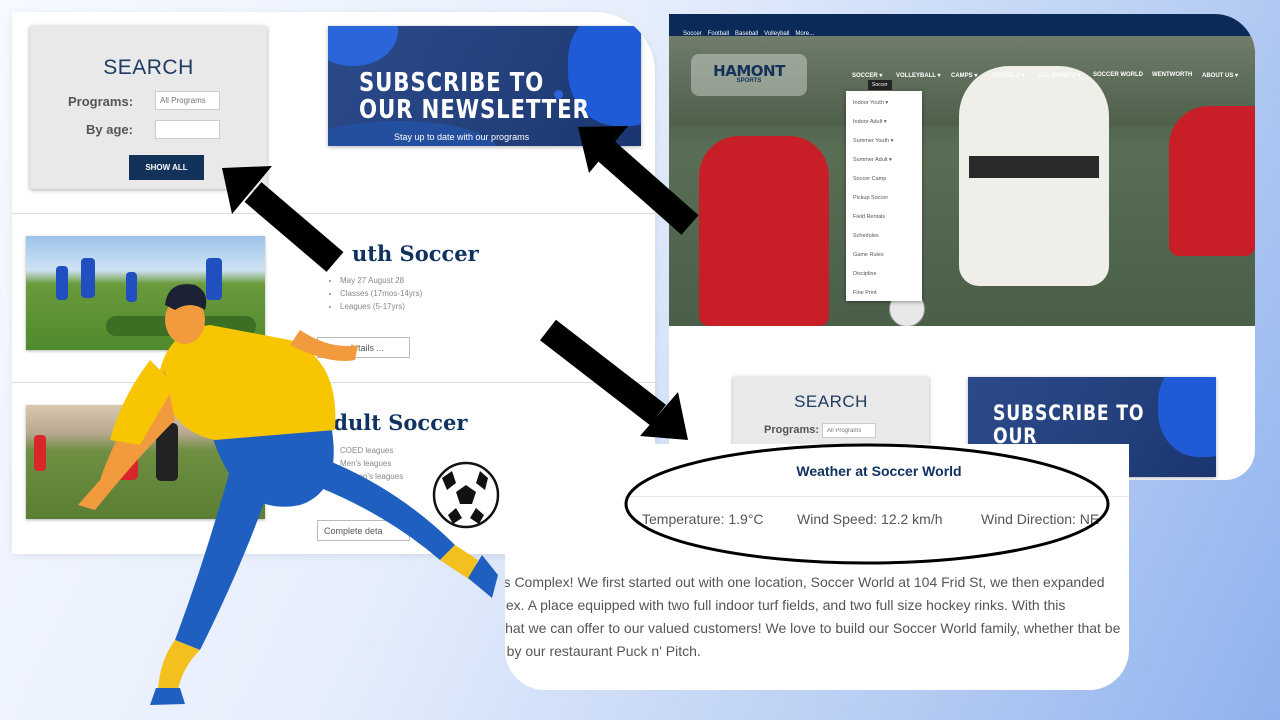 This screenshot has height=720, width=1280. What do you see at coordinates (867, 504) in the screenshot?
I see `highlight-ellipse` at bounding box center [867, 504].